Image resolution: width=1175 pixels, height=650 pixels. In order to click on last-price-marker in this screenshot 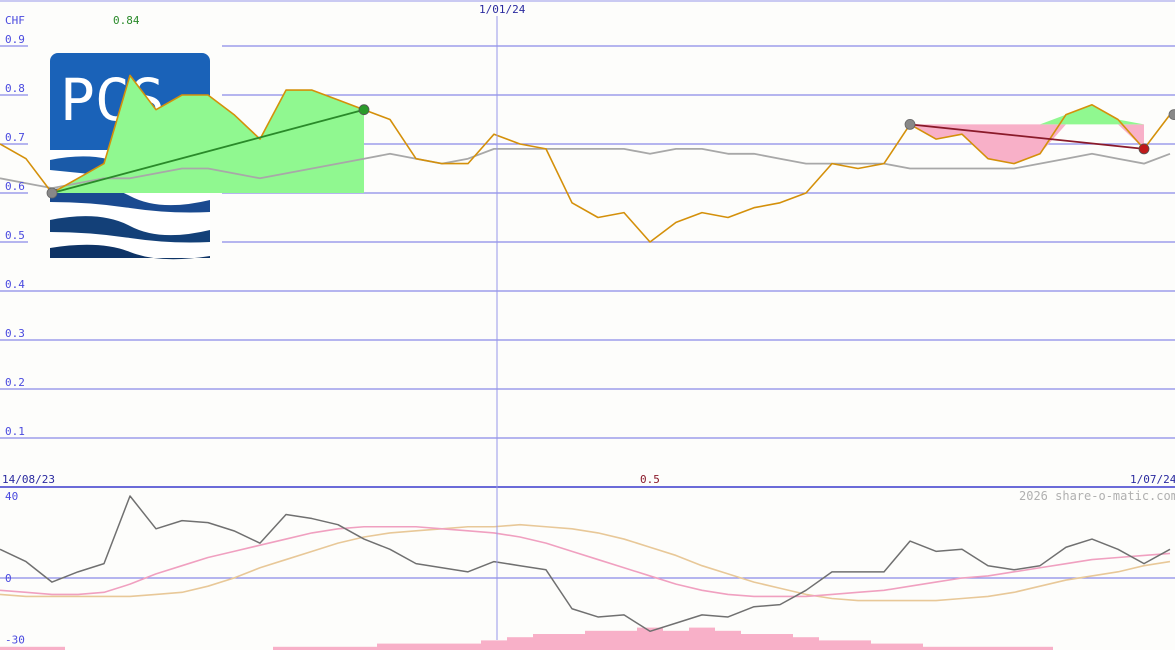, I will do `click(1171, 114)`.